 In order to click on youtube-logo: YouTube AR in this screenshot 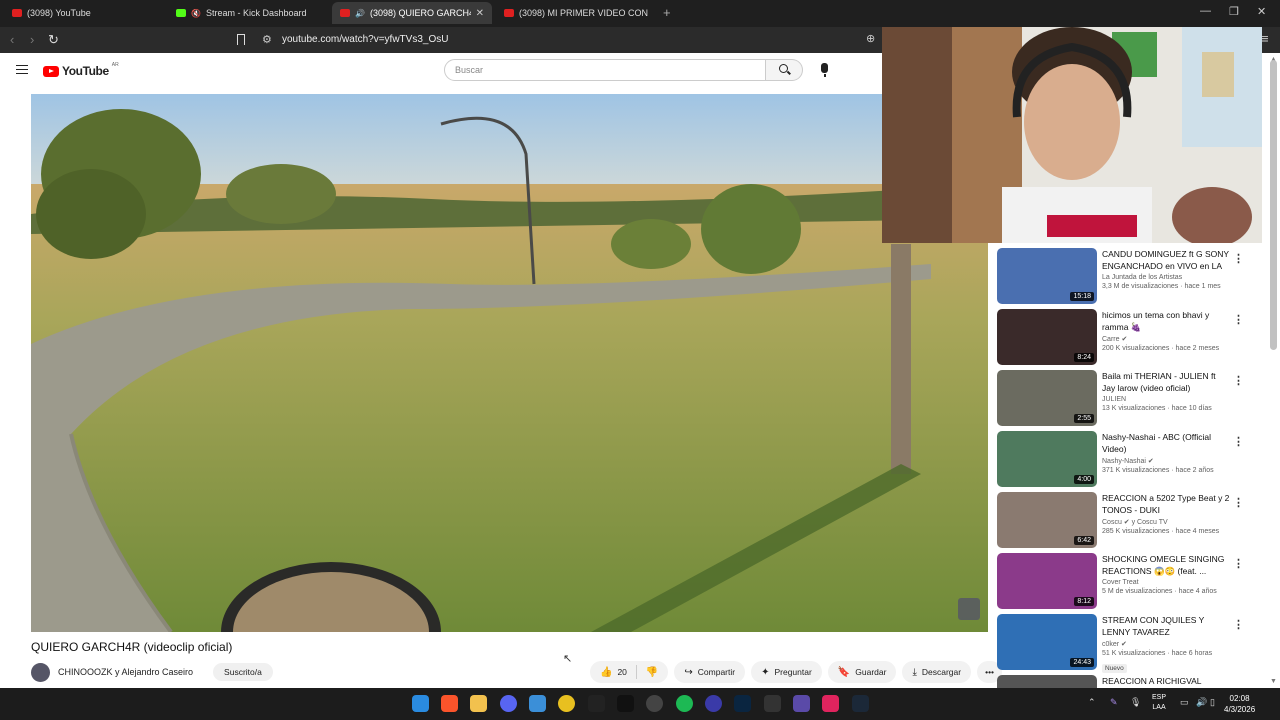, I will do `click(81, 70)`.